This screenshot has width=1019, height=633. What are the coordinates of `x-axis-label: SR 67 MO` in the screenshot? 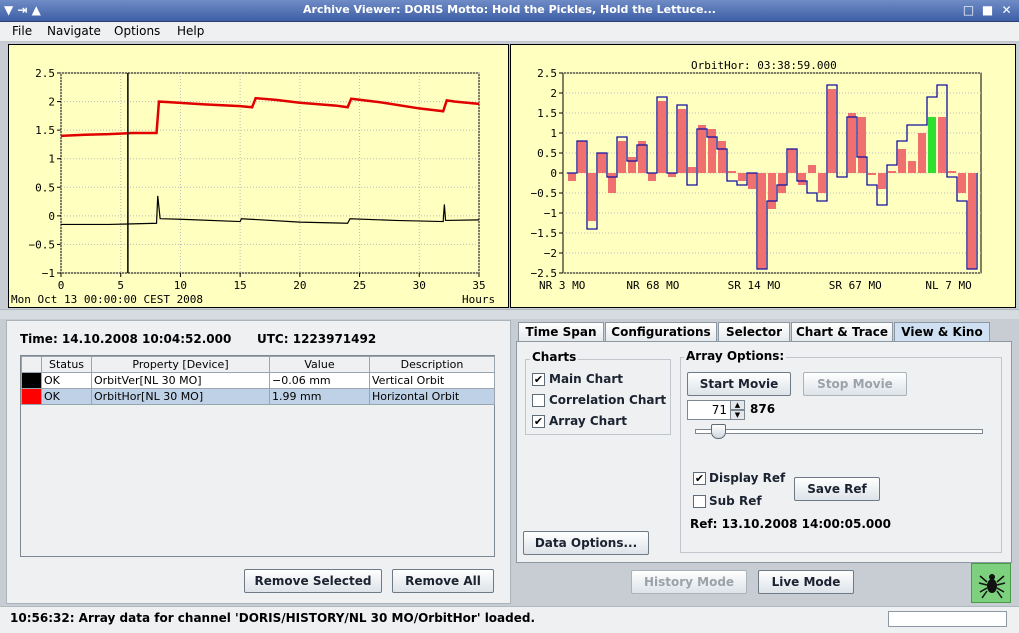 It's located at (855, 285).